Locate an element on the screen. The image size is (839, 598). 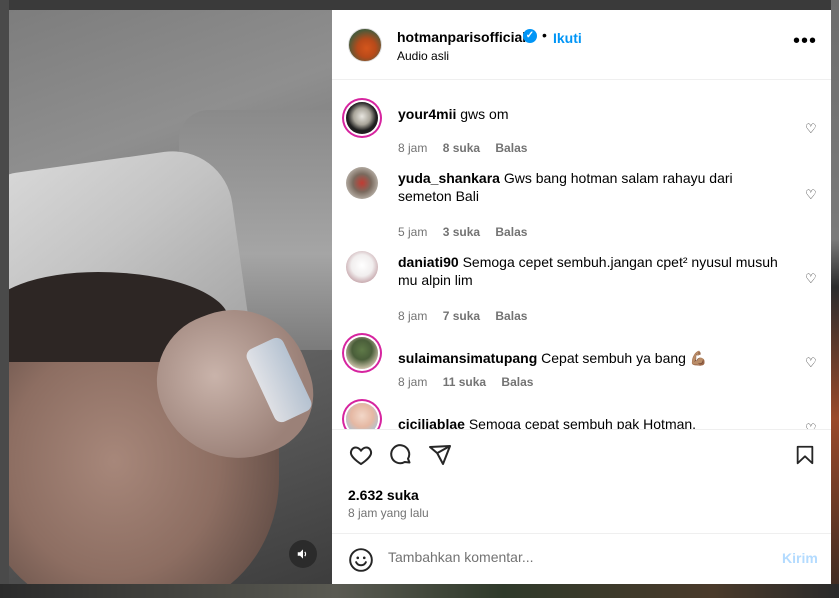
post-actions: 2.632 suka 8 jam yang lalu is located at coordinates (581, 481).